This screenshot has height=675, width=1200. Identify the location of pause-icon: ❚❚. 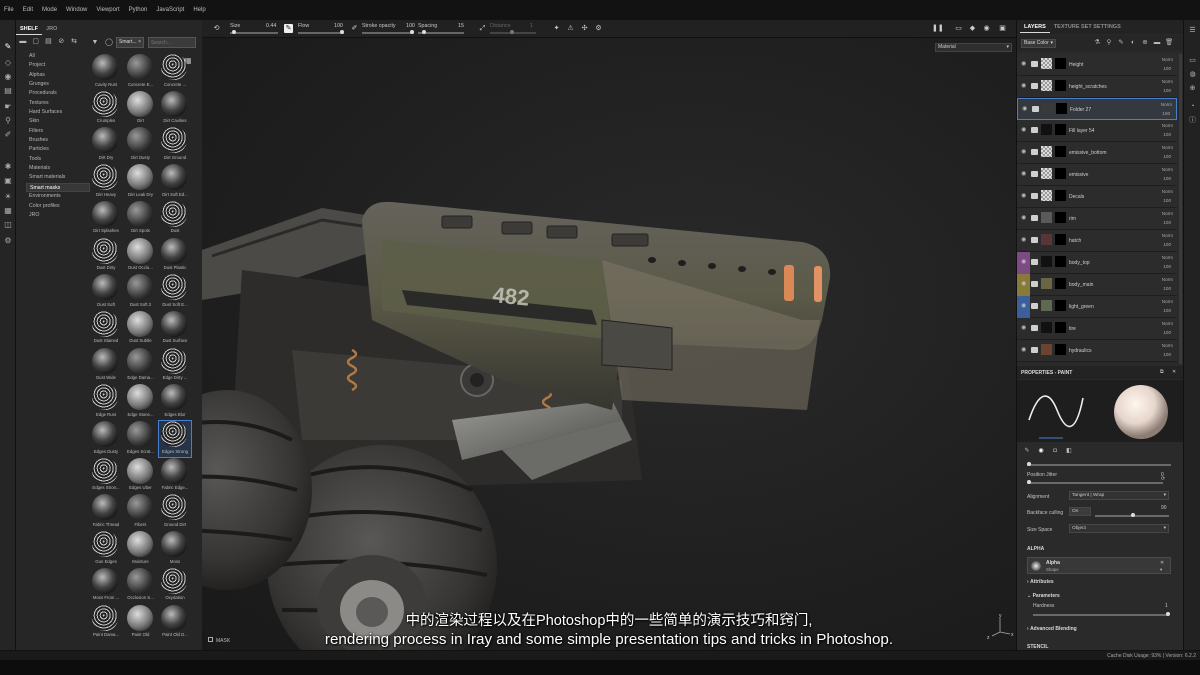
(938, 28).